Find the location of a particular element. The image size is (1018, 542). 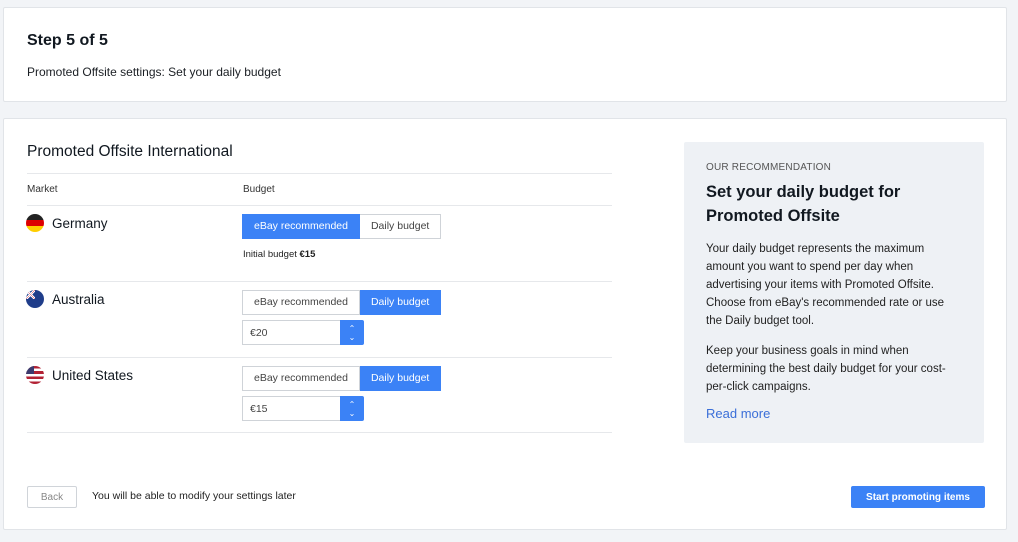

market-row-united-states: United States is located at coordinates (79, 375).